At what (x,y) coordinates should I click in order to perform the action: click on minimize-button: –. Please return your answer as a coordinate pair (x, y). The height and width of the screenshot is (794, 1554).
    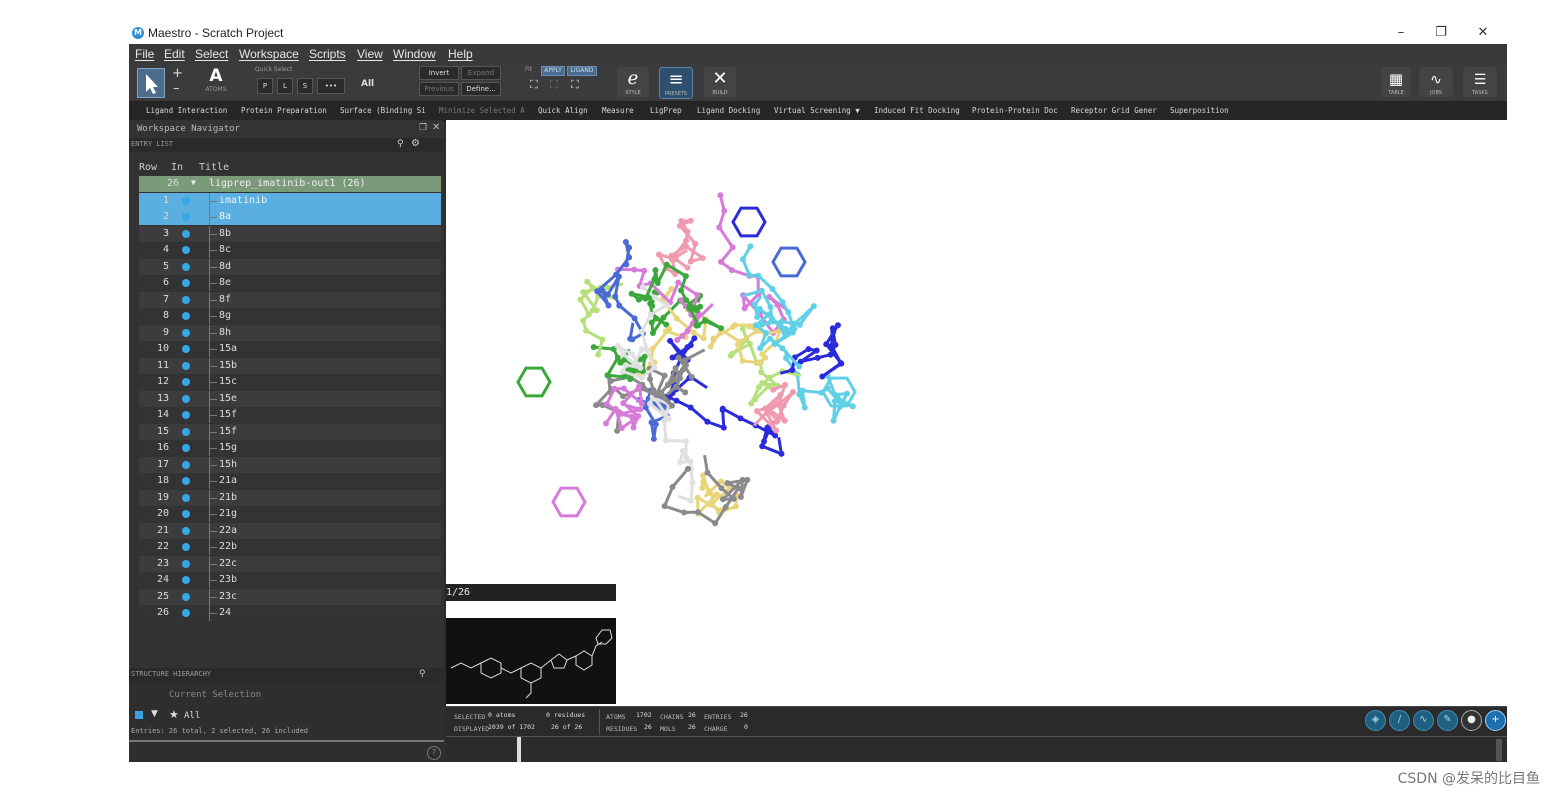
    Looking at the image, I should click on (1401, 33).